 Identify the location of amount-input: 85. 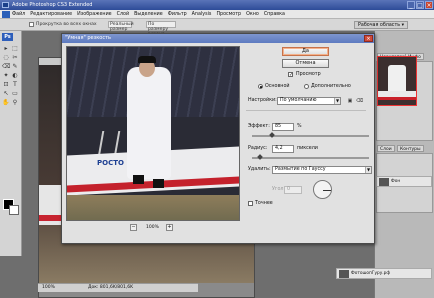
(283, 127).